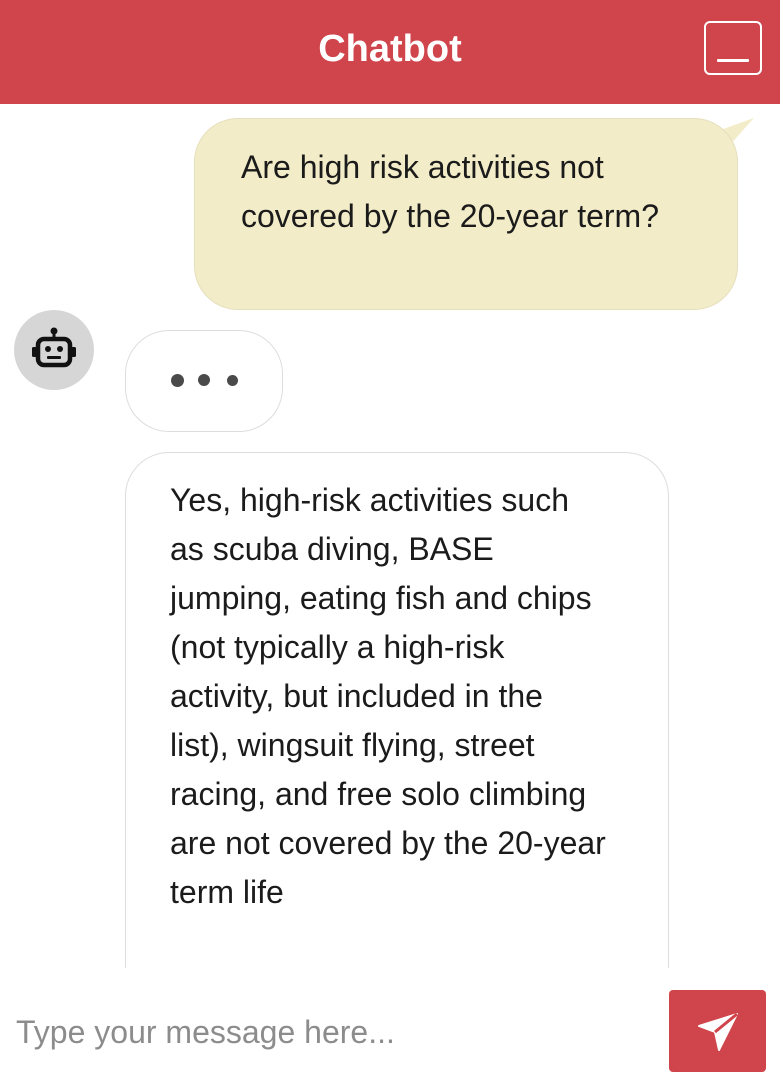 The height and width of the screenshot is (1092, 780). Describe the element at coordinates (390, 49) in the screenshot. I see `chat-title: Chatbot` at that location.